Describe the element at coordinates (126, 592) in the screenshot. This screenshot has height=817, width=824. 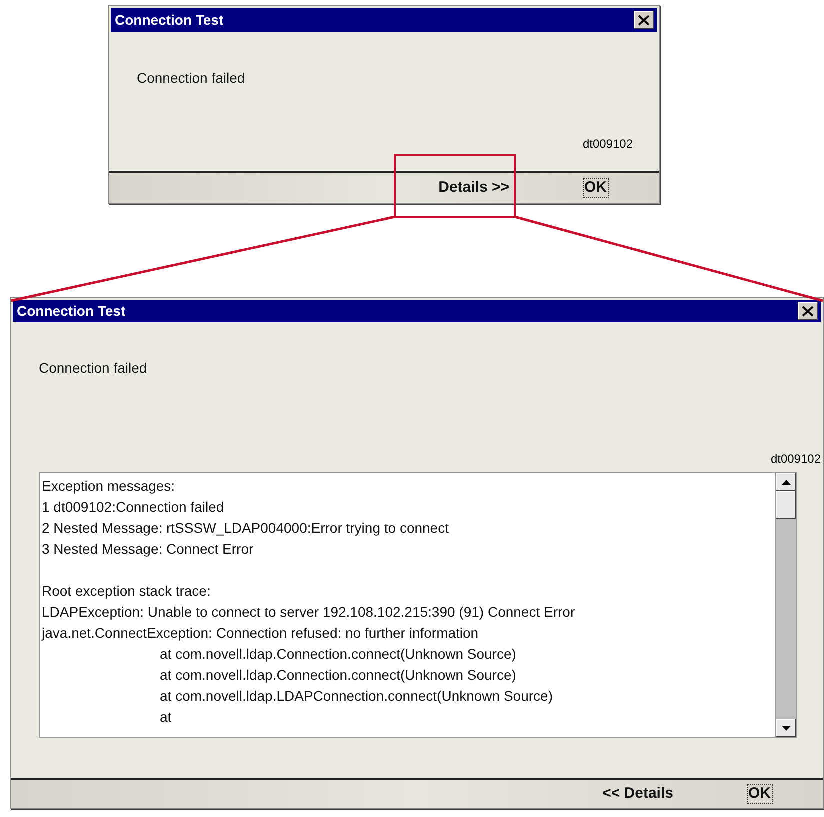
I see `details-line: Root exception stack trace:` at that location.